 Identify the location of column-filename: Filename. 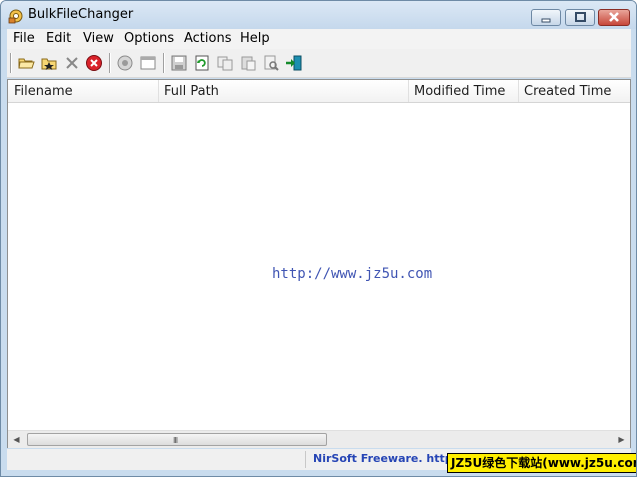
(43, 91).